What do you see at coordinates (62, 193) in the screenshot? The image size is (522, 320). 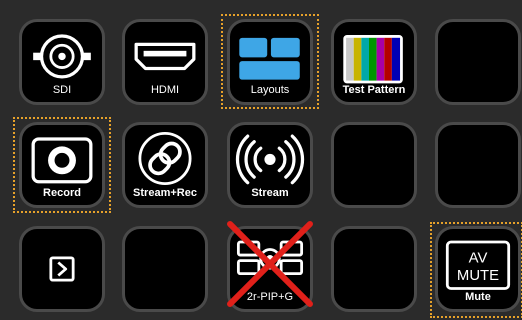 I see `key-label: Record` at bounding box center [62, 193].